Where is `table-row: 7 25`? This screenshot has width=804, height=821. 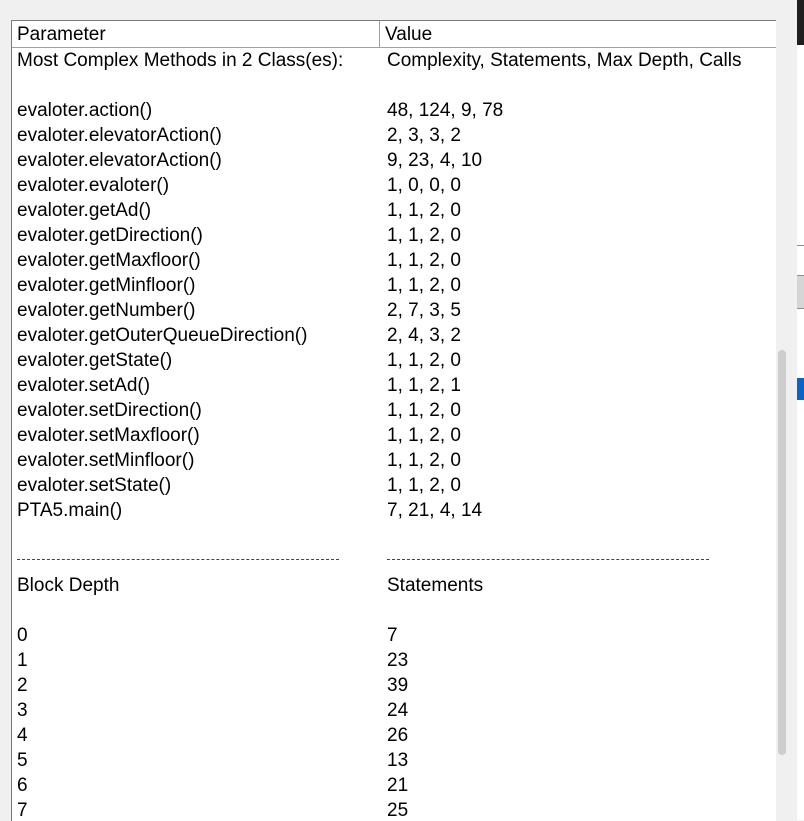 table-row: 7 25 is located at coordinates (394, 809).